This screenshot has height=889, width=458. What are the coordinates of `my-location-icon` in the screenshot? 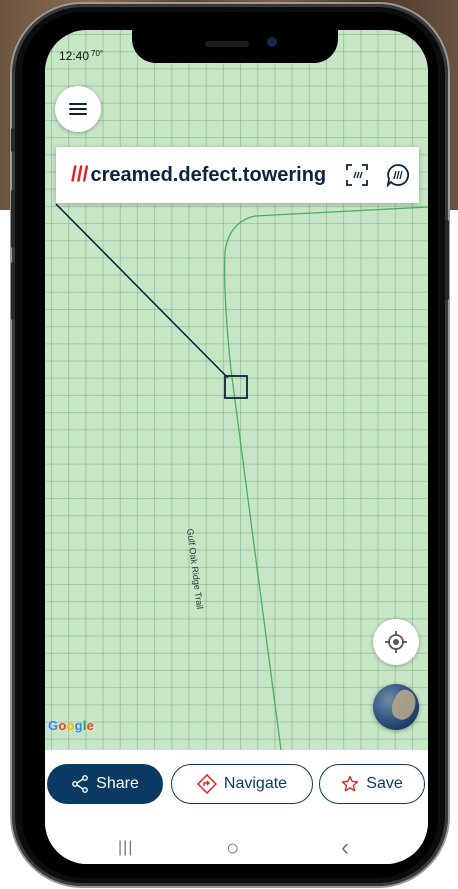 It's located at (396, 642).